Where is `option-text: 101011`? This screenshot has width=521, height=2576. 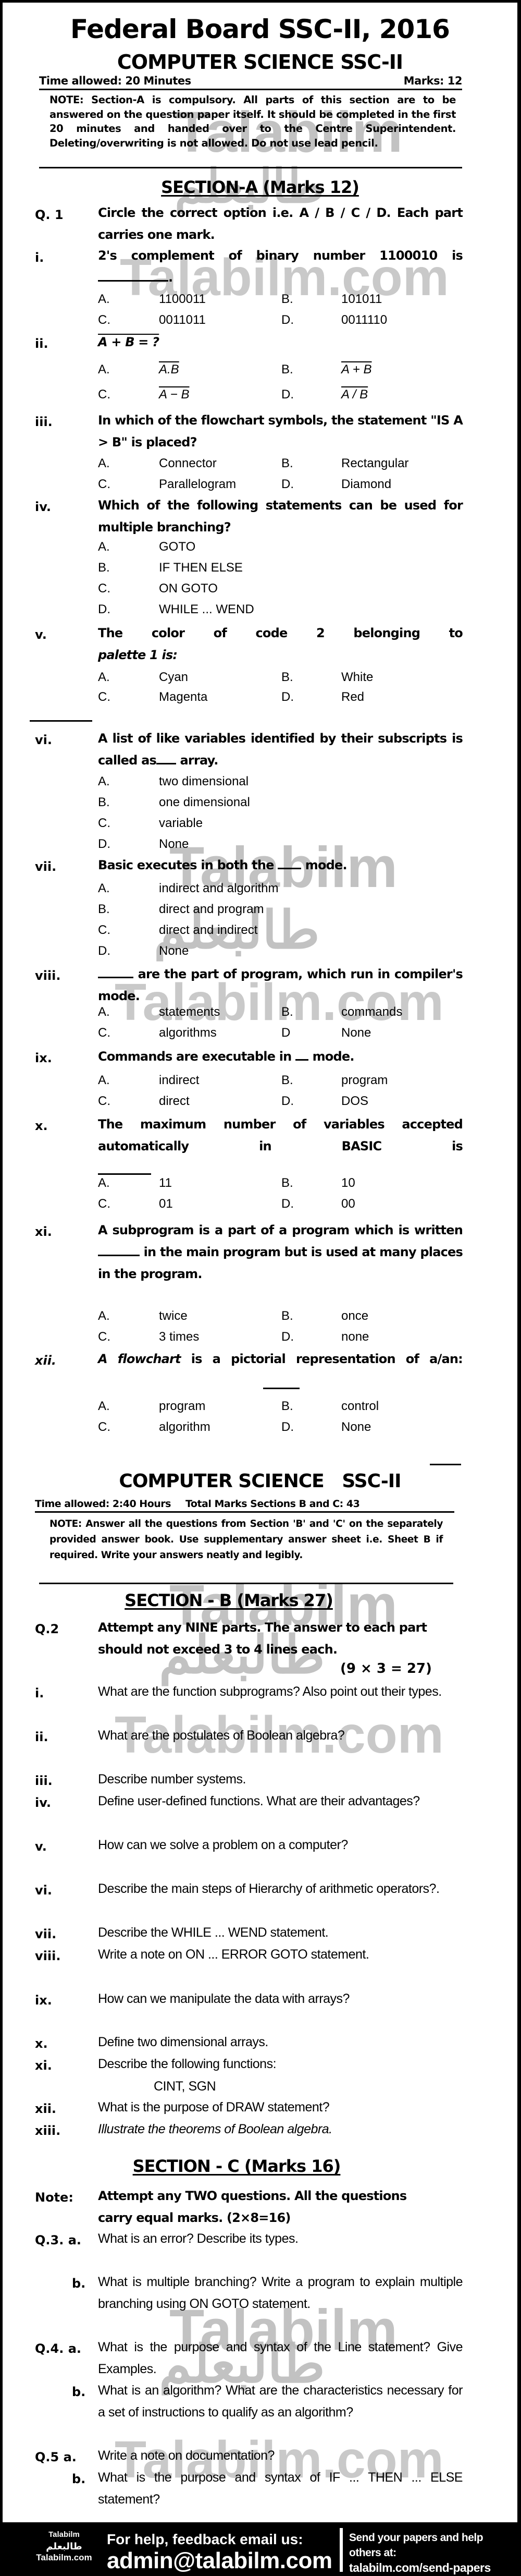 option-text: 101011 is located at coordinates (361, 299).